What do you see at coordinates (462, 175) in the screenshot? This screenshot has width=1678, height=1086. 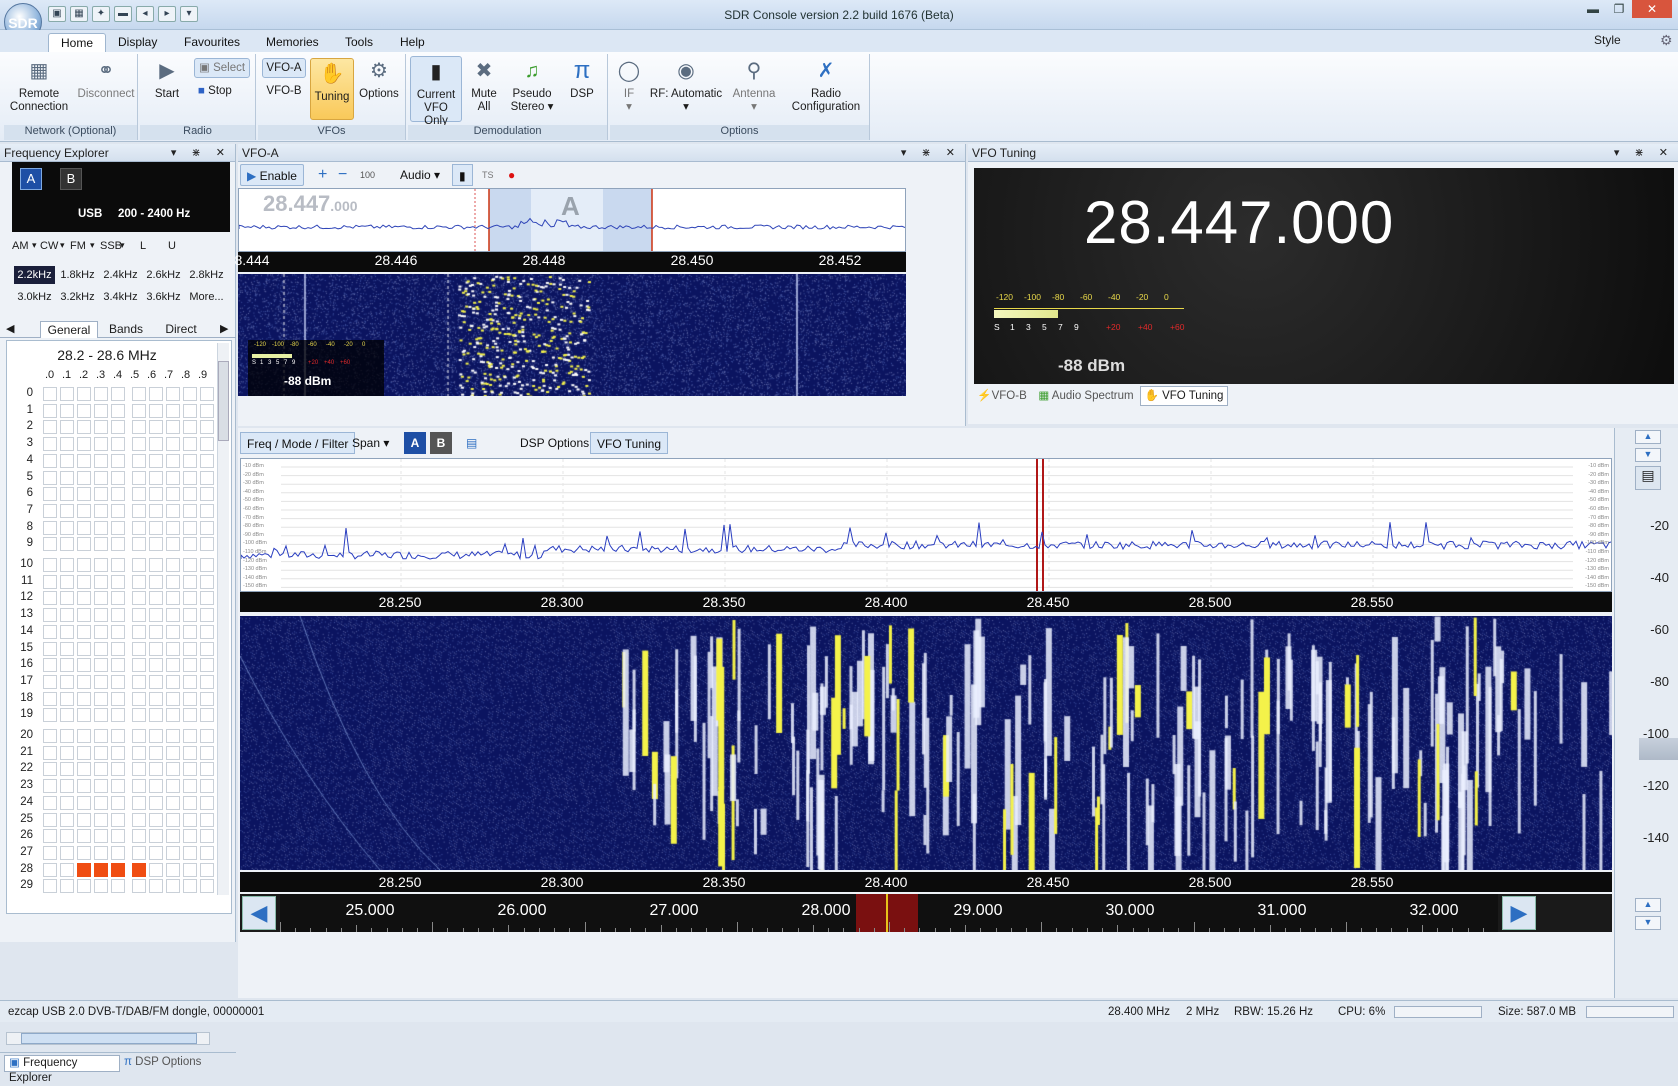 I see `speaker-toggle: ▮` at bounding box center [462, 175].